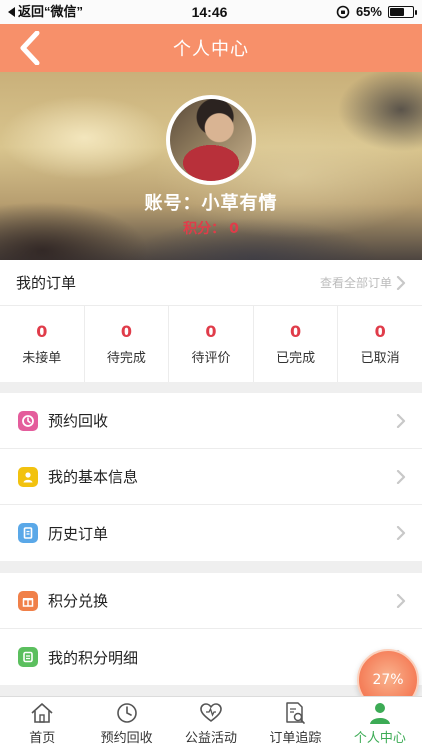  I want to click on tab-order-tracking: 订单追踪, so click(295, 723).